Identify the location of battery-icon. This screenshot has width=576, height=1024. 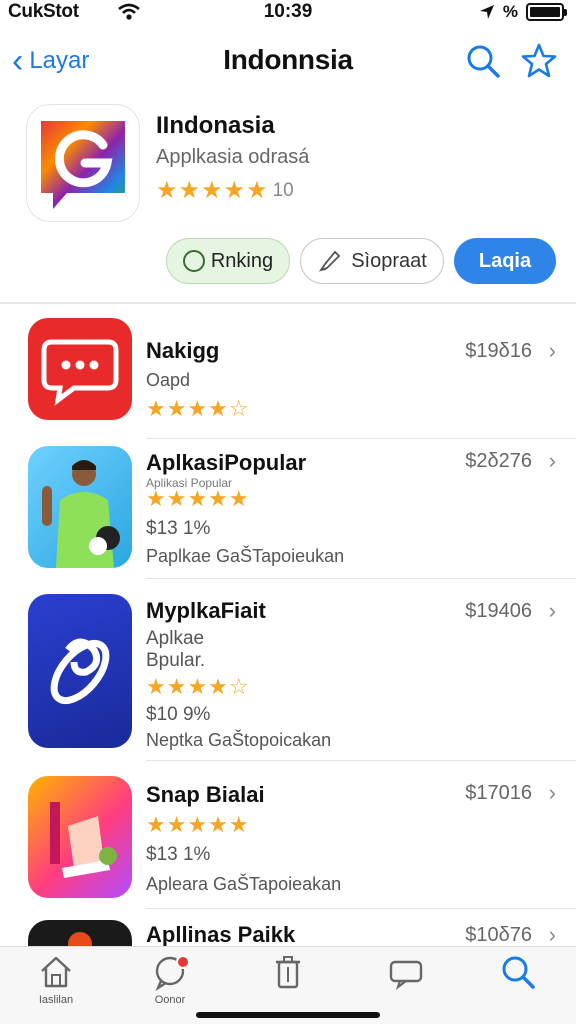
(546, 12).